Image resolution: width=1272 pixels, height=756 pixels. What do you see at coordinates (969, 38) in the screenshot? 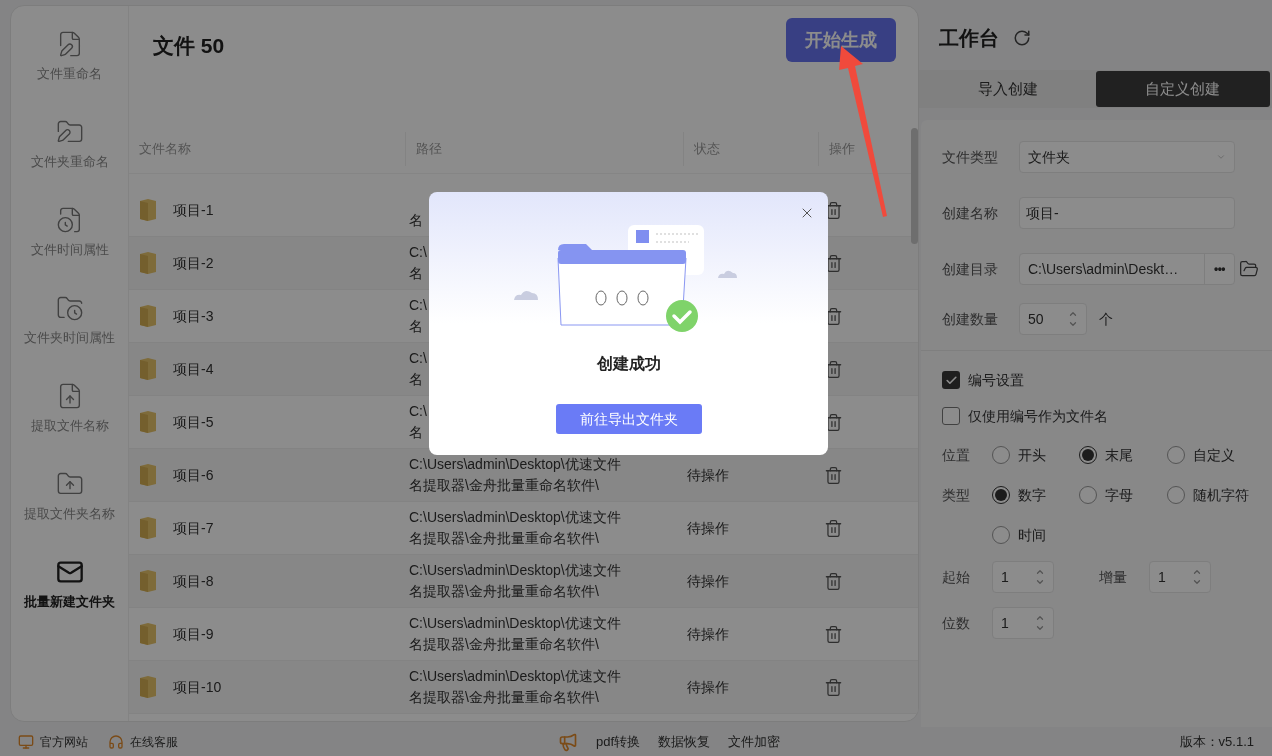
I see `workbench-title: 工作台` at bounding box center [969, 38].